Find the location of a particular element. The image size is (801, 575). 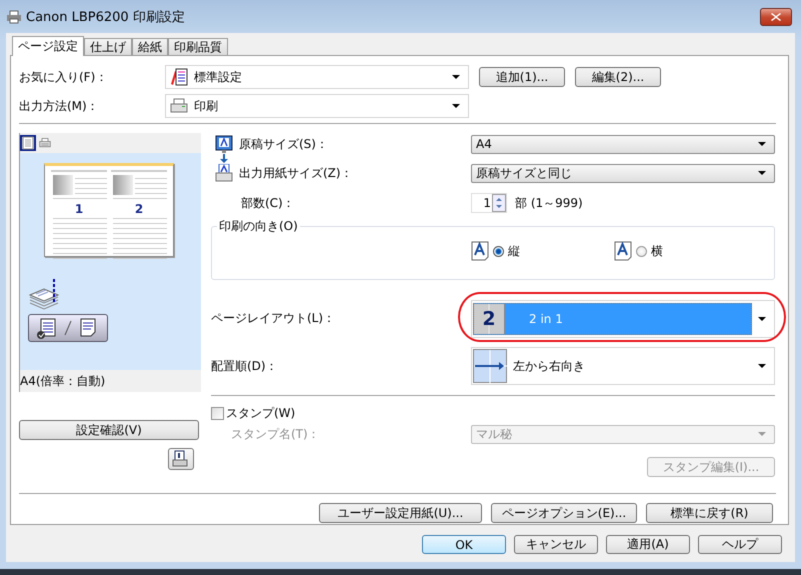

view-mode-button is located at coordinates (28, 143).